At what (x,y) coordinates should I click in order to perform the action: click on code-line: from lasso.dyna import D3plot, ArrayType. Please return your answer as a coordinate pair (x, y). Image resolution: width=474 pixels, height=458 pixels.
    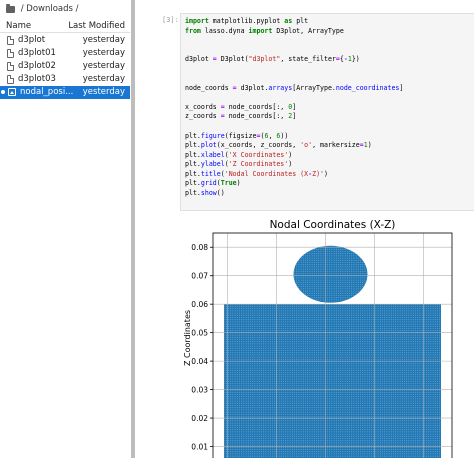
    Looking at the image, I should click on (264, 30).